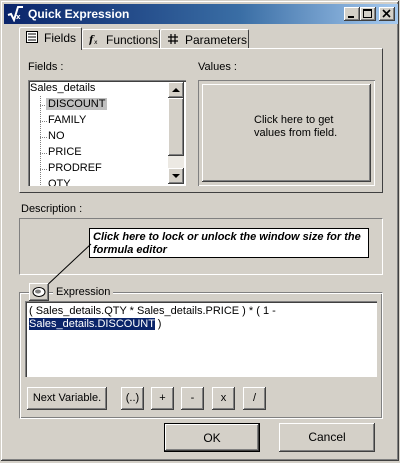  Describe the element at coordinates (216, 40) in the screenshot. I see `tab-label: Parameters` at that location.